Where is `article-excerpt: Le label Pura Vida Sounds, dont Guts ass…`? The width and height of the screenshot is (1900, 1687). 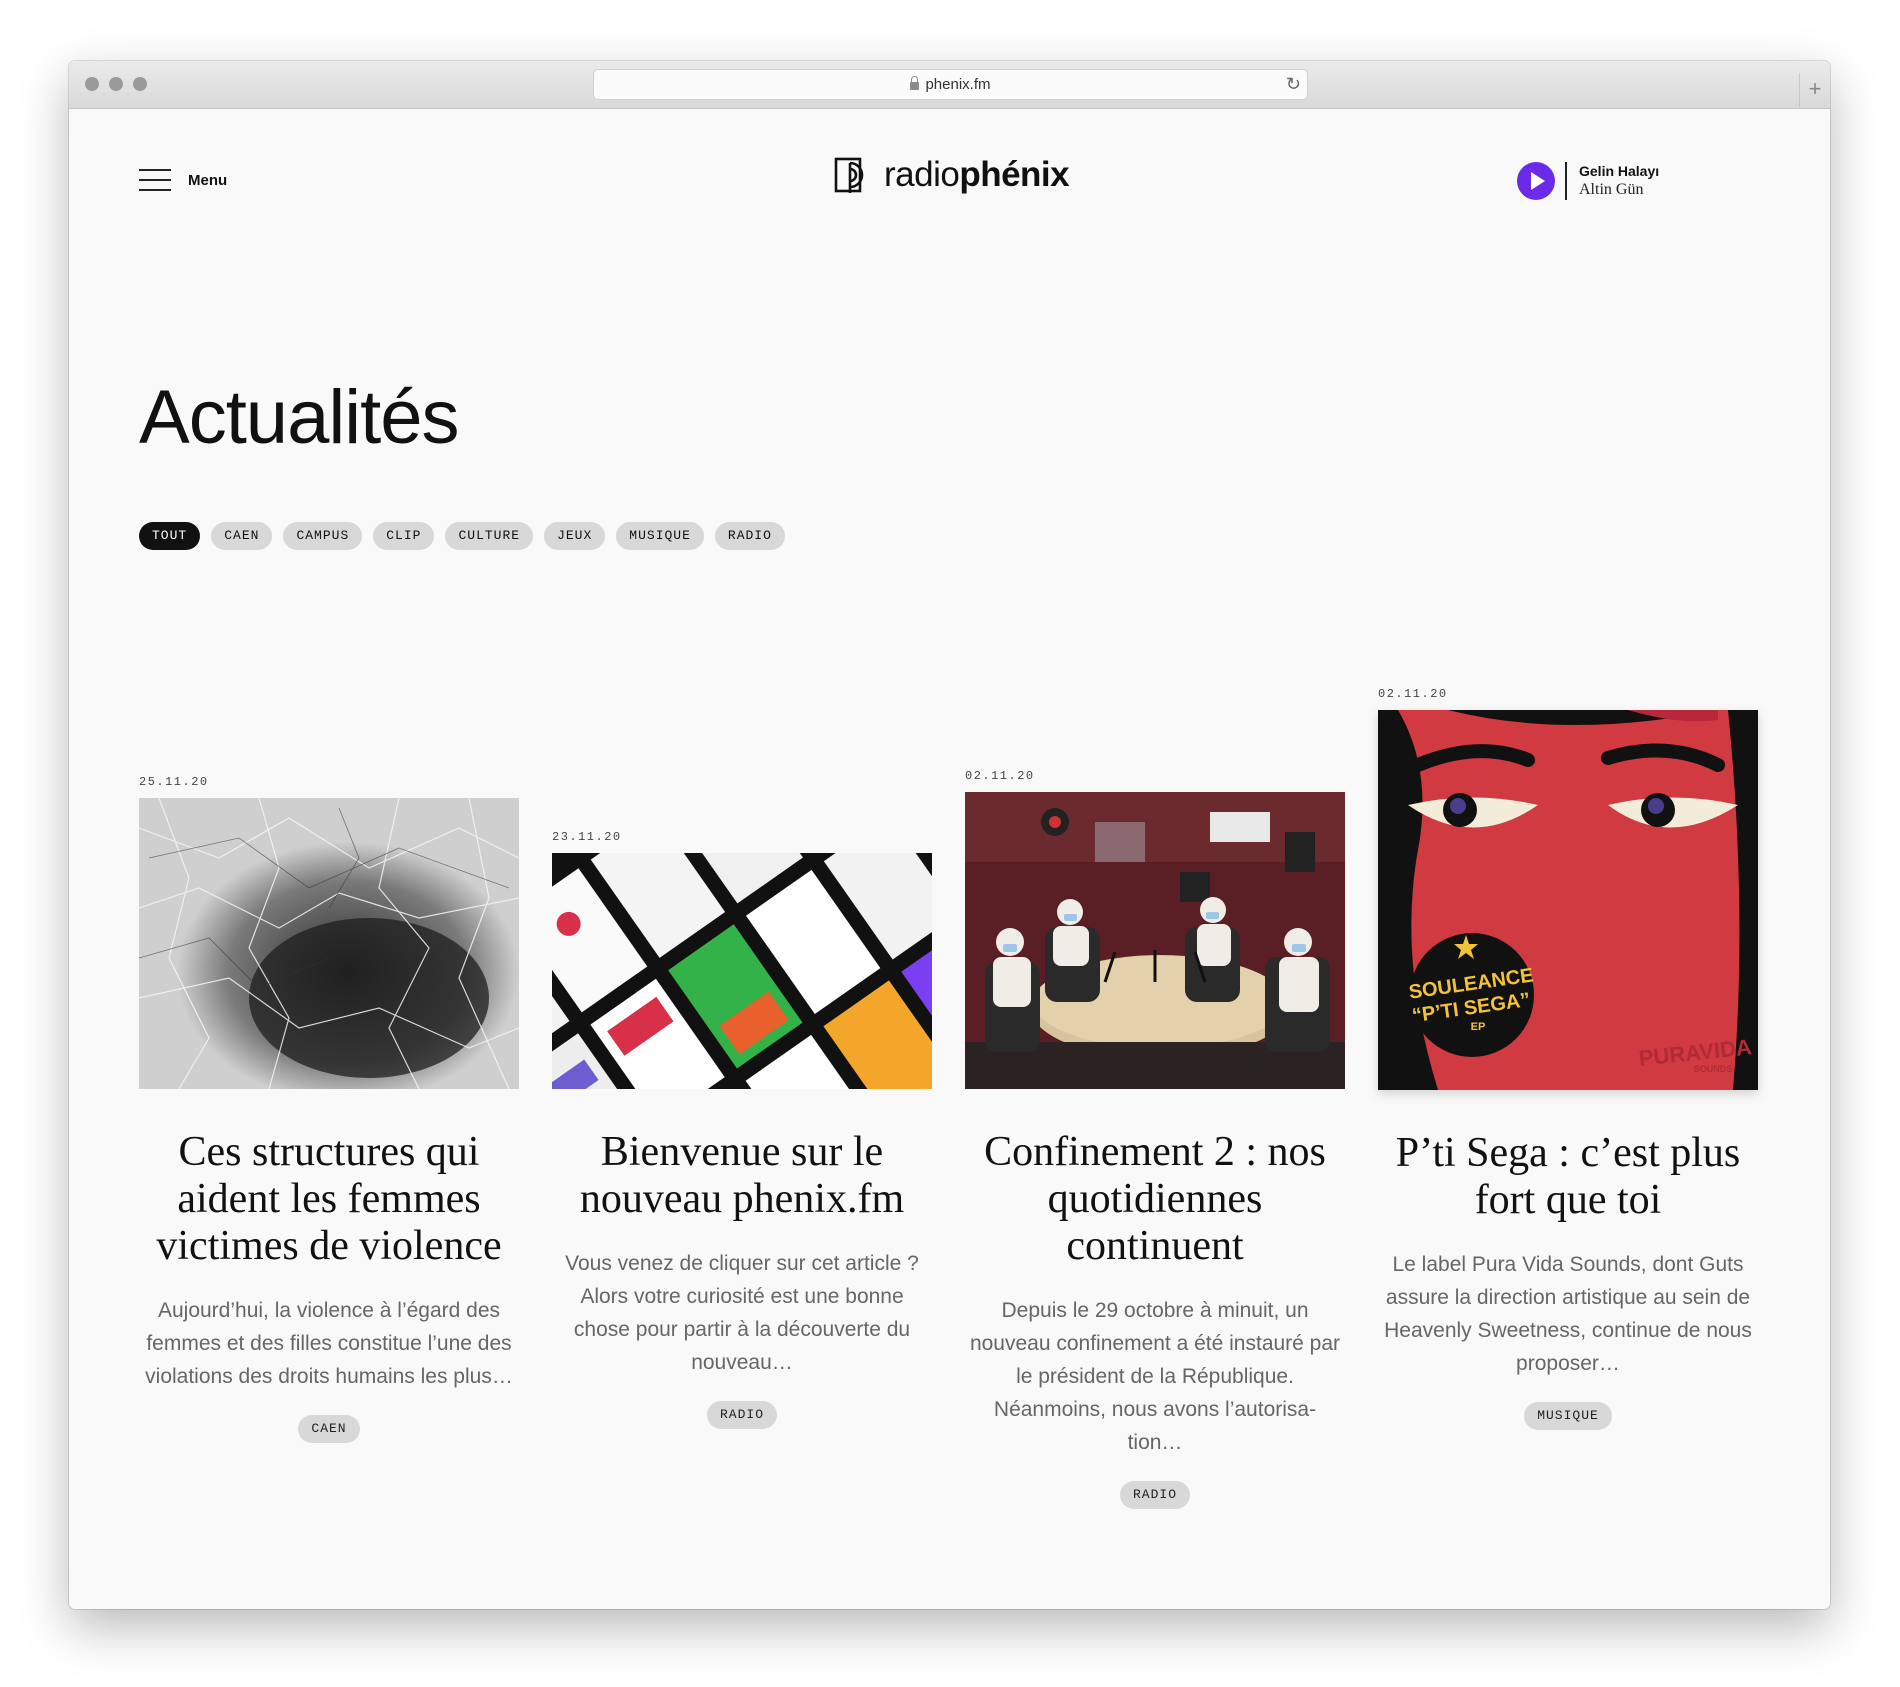 article-excerpt: Le label Pura Vida Sounds, dont Guts ass… is located at coordinates (1568, 1314).